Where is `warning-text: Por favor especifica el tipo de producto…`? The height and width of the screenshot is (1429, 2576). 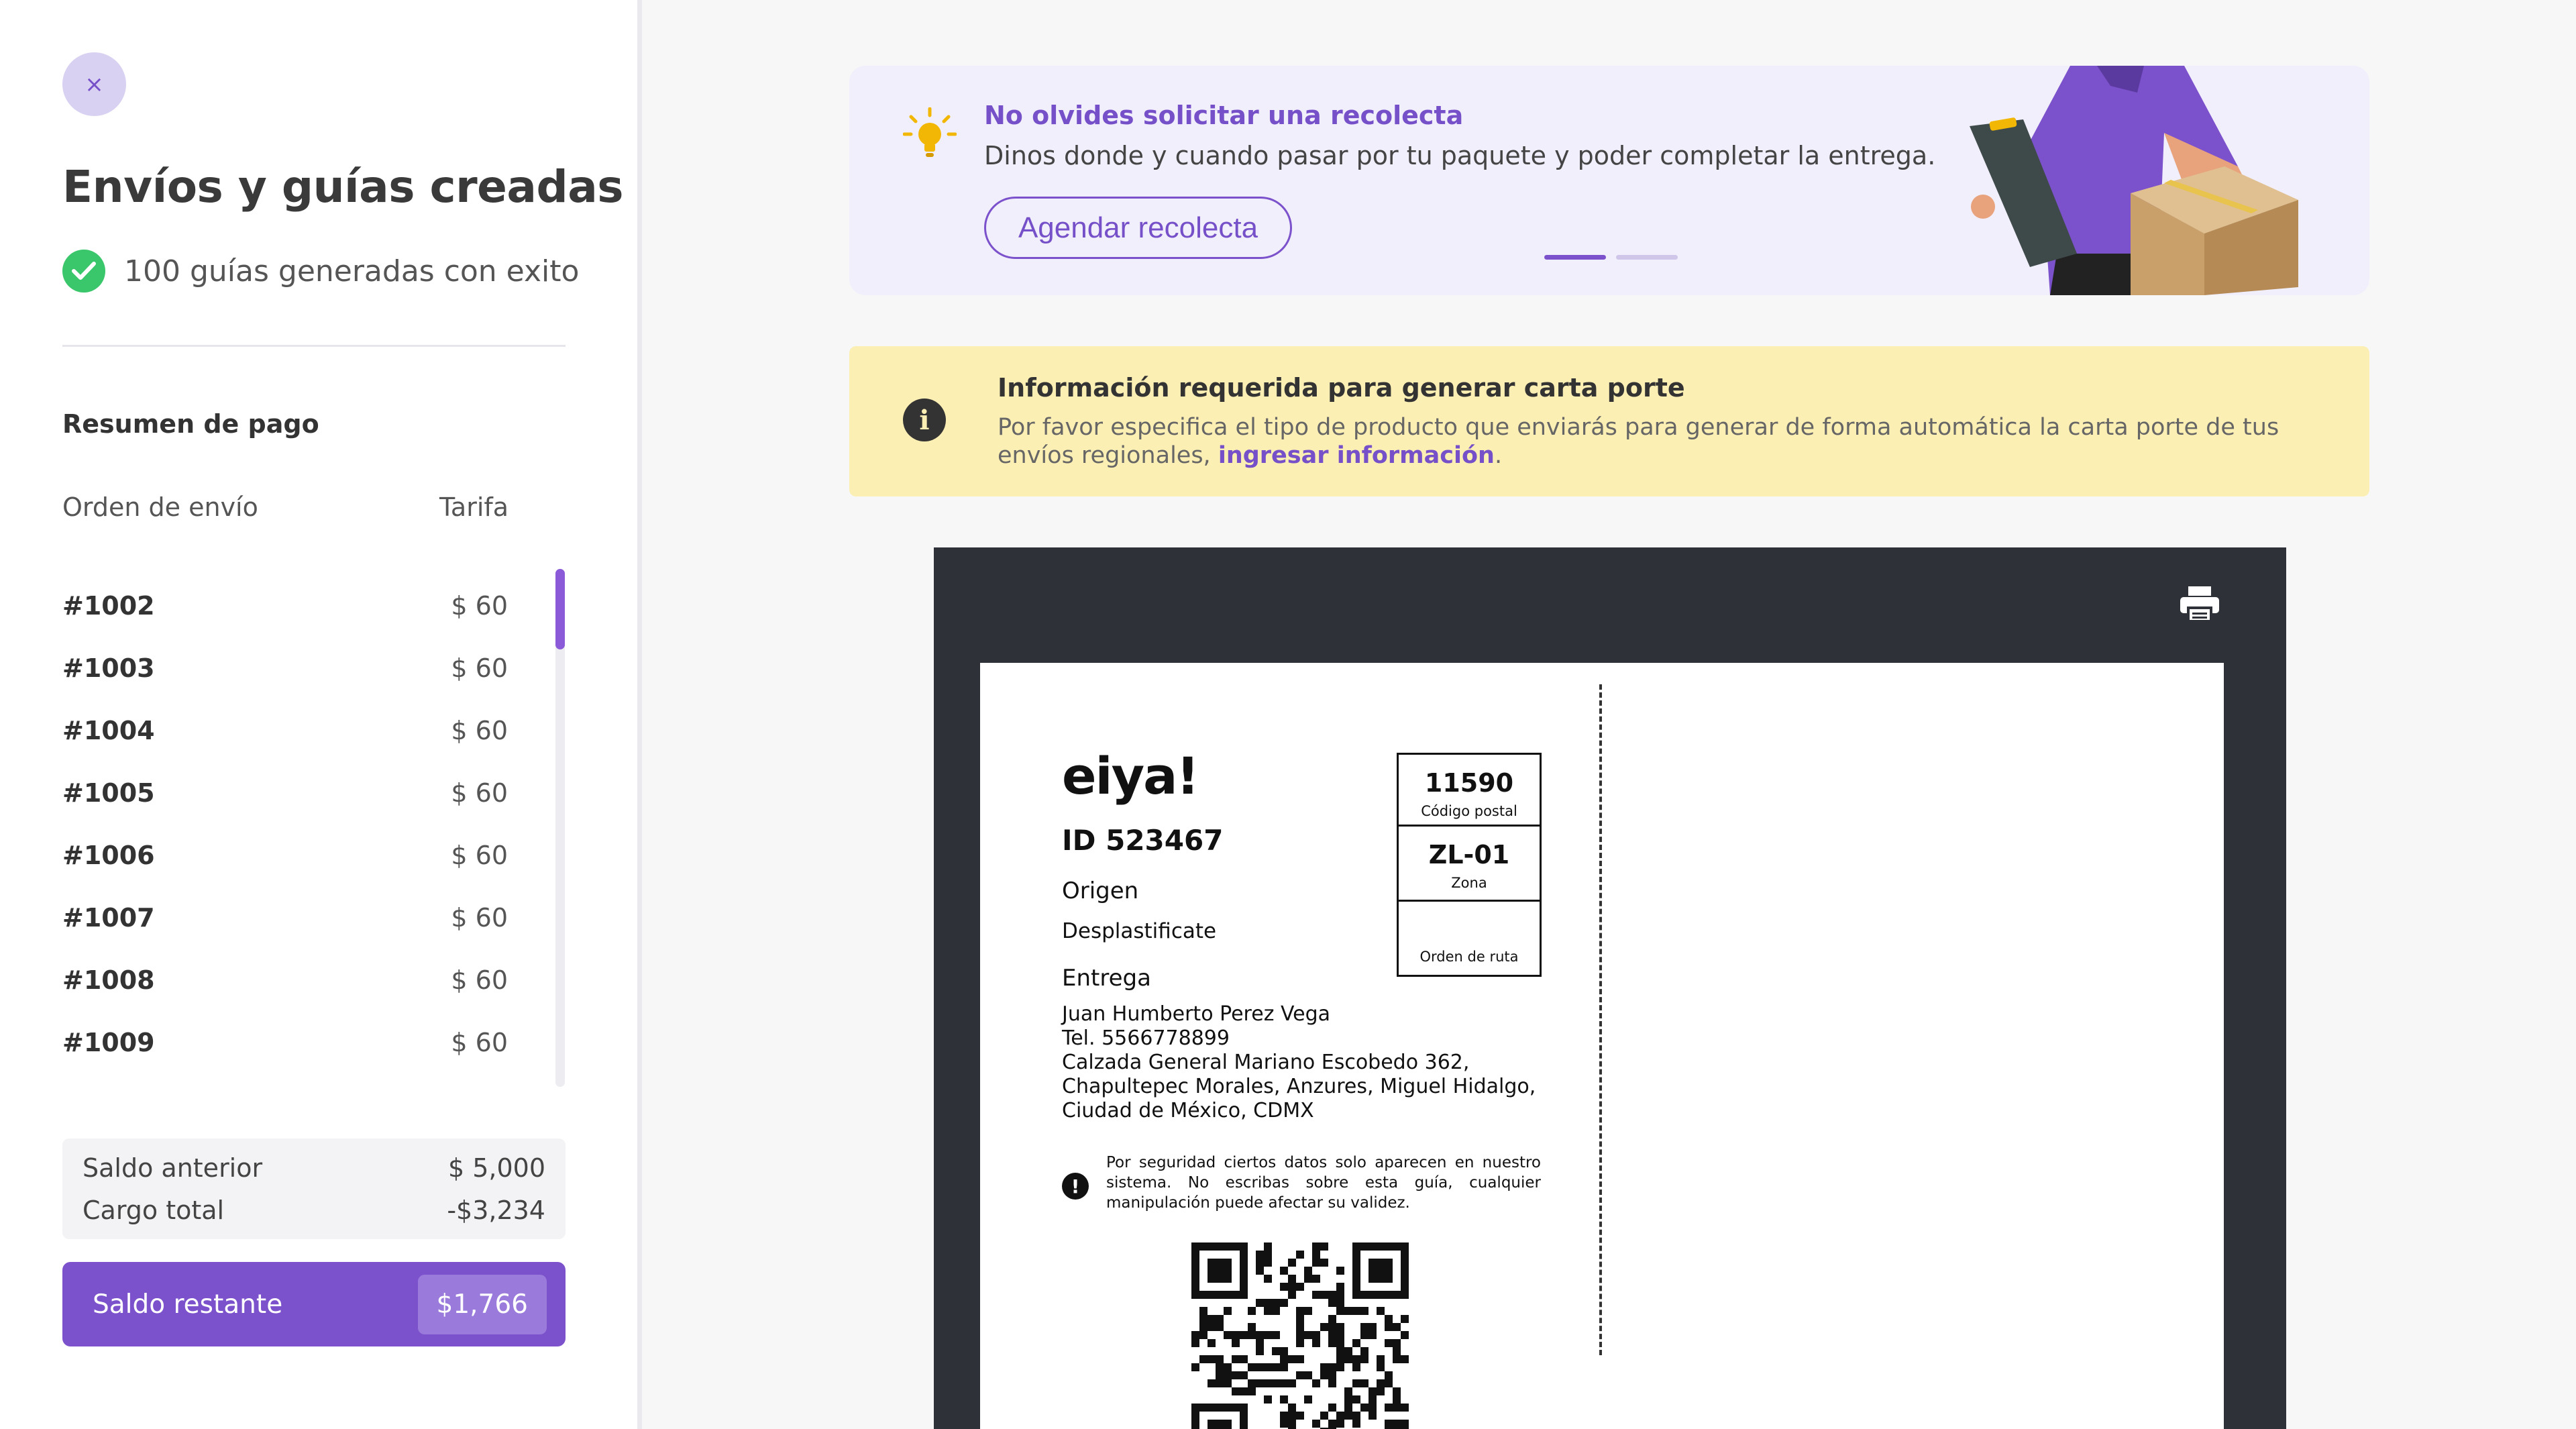 warning-text: Por favor especifica el tipo de producto… is located at coordinates (1652, 441).